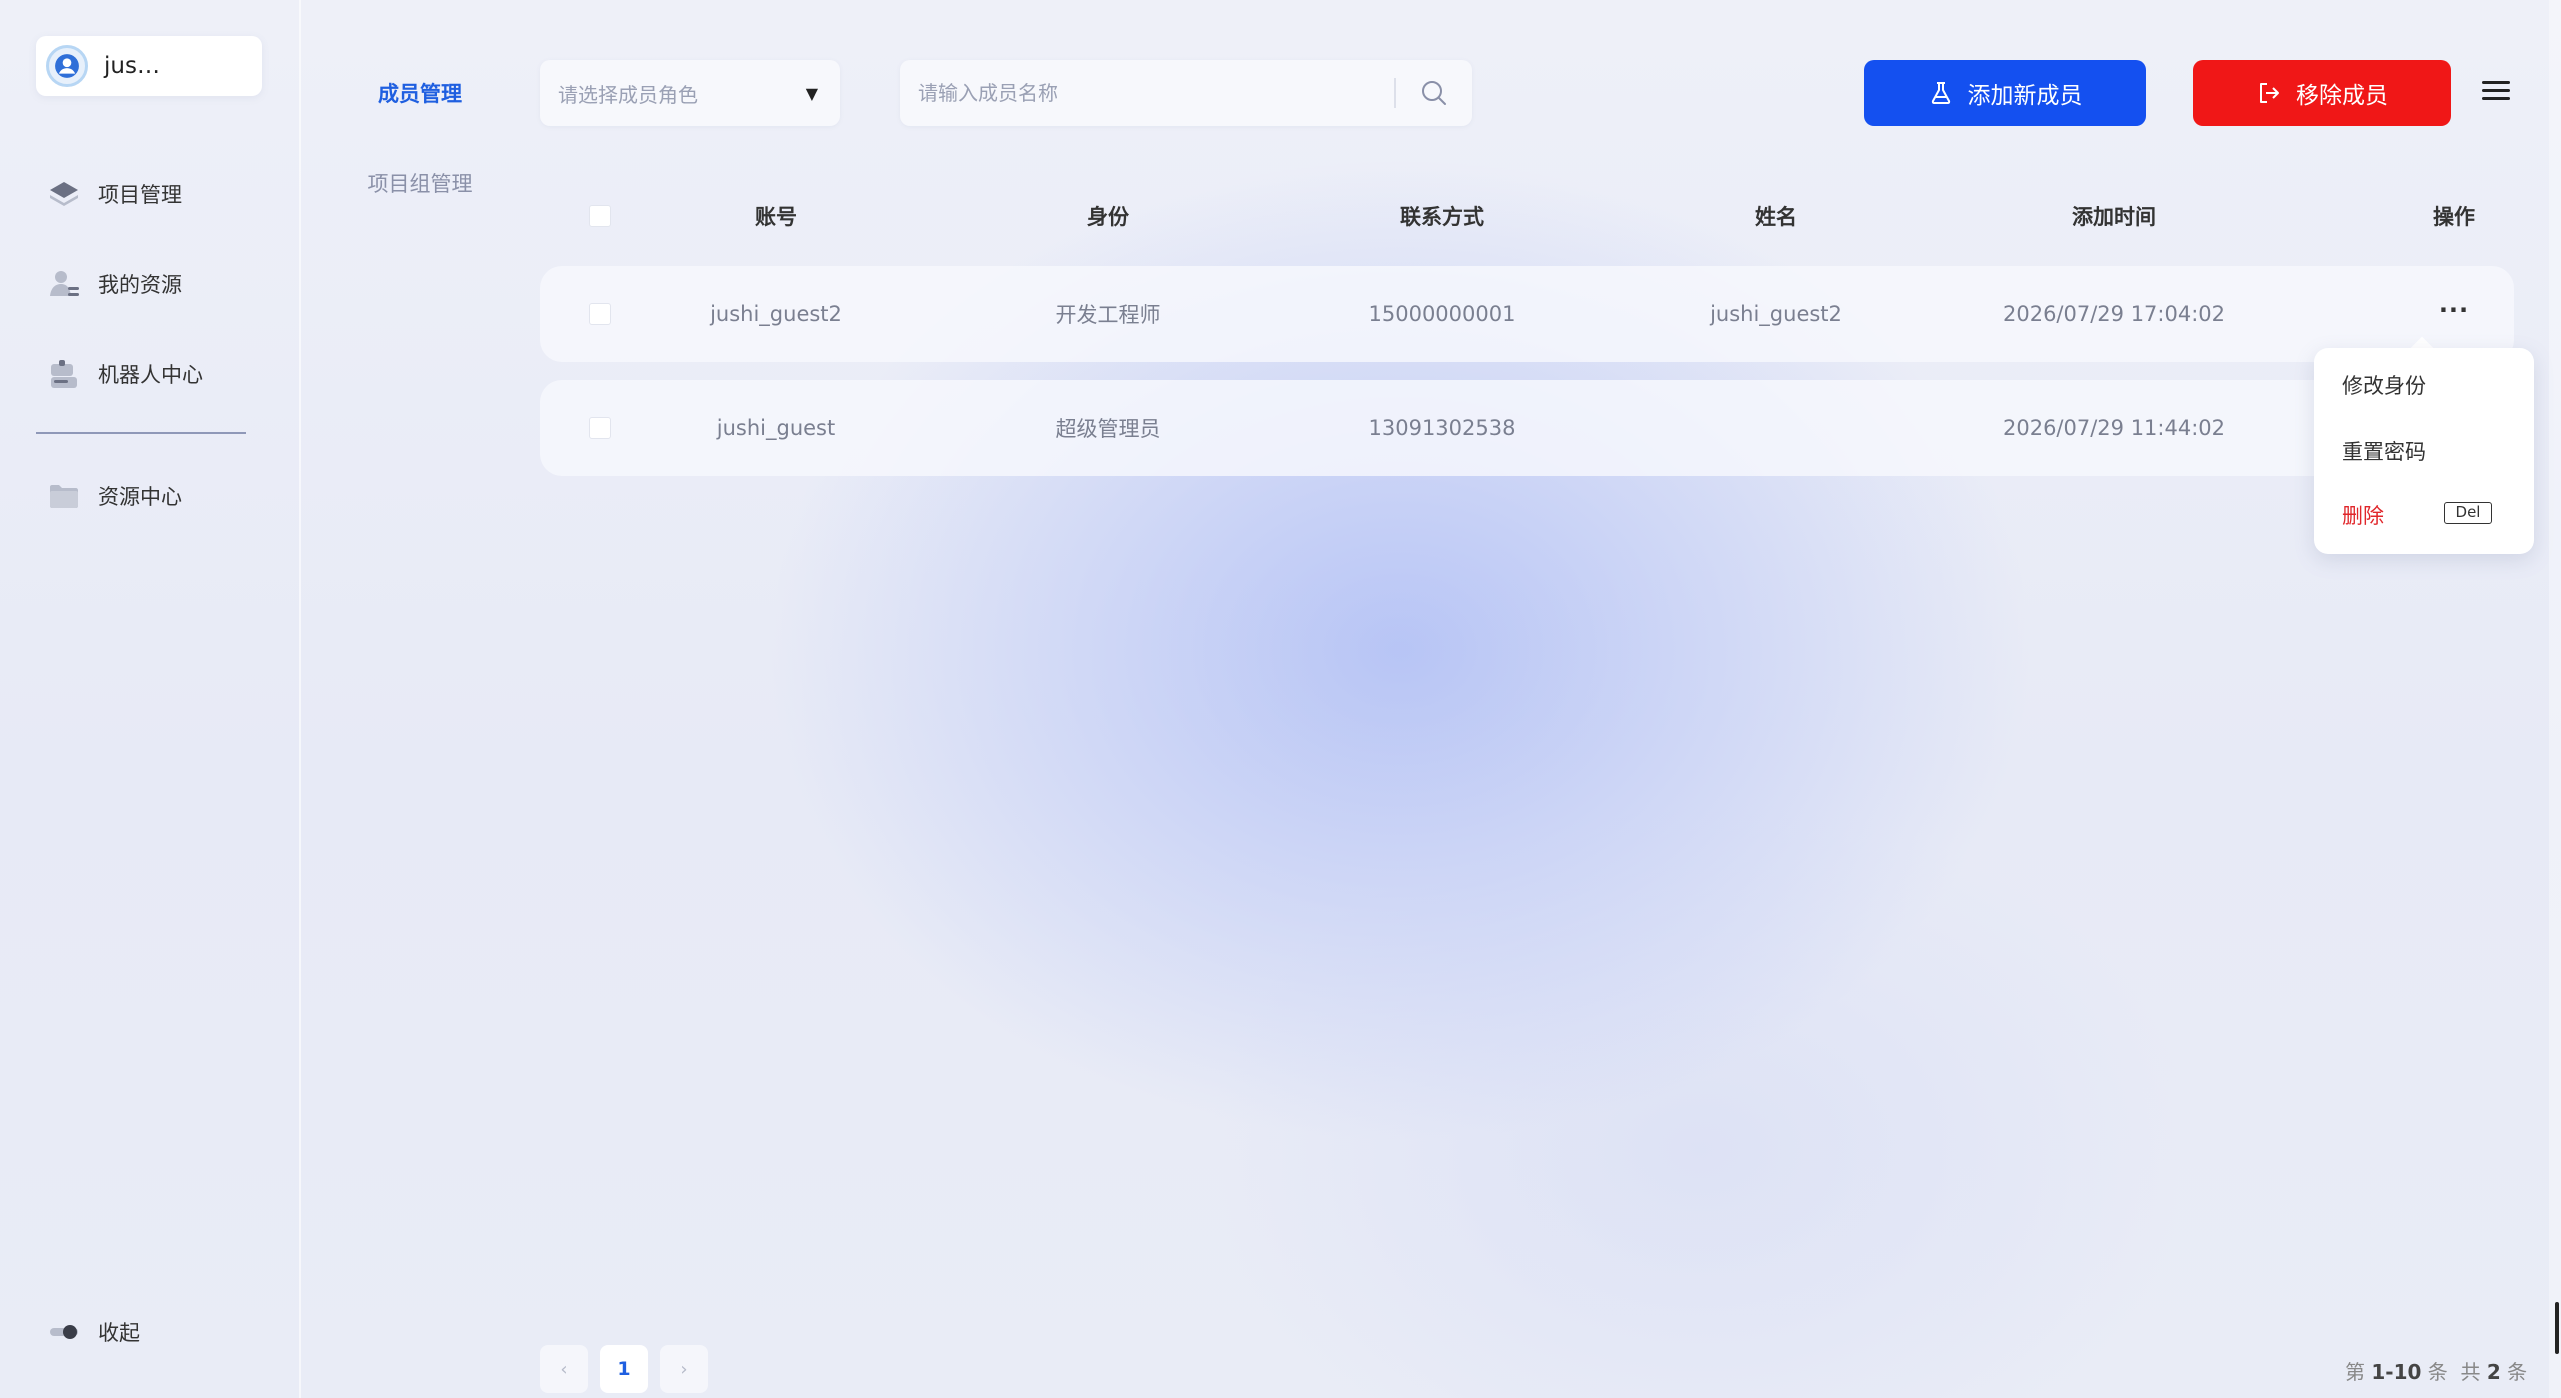 The height and width of the screenshot is (1398, 2561). Describe the element at coordinates (141, 433) in the screenshot. I see `sidebar-divider` at that location.